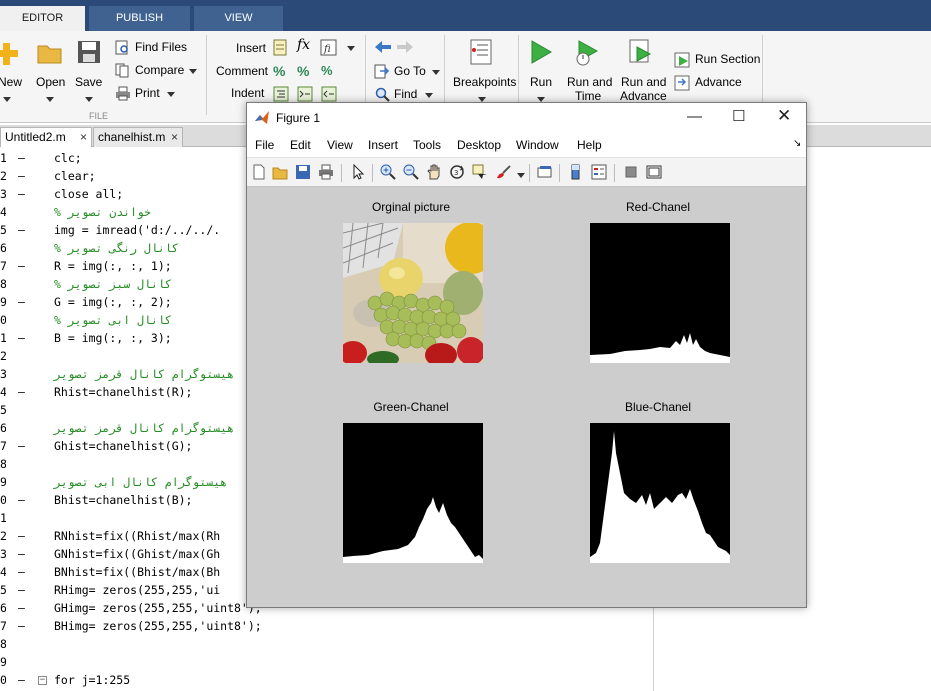  Describe the element at coordinates (588, 96) in the screenshot. I see `run-and-time-label-2: Time` at that location.